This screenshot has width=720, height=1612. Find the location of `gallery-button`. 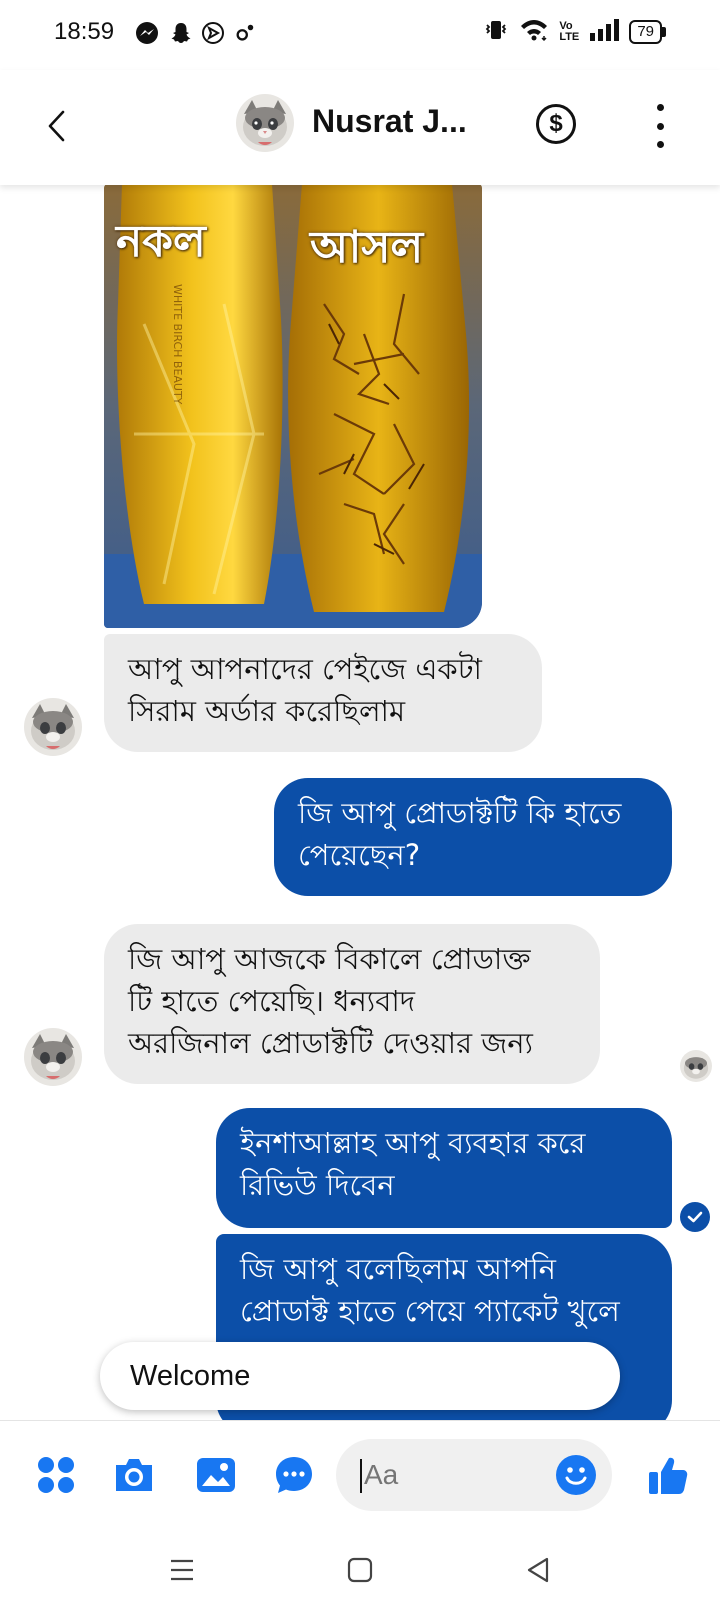

gallery-button is located at coordinates (216, 1475).